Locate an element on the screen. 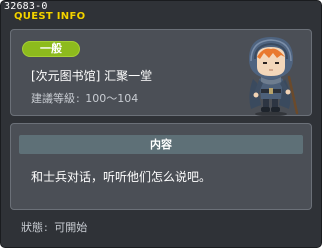 This screenshot has height=248, width=322. recommended-level-value: 100～104 is located at coordinates (112, 98).